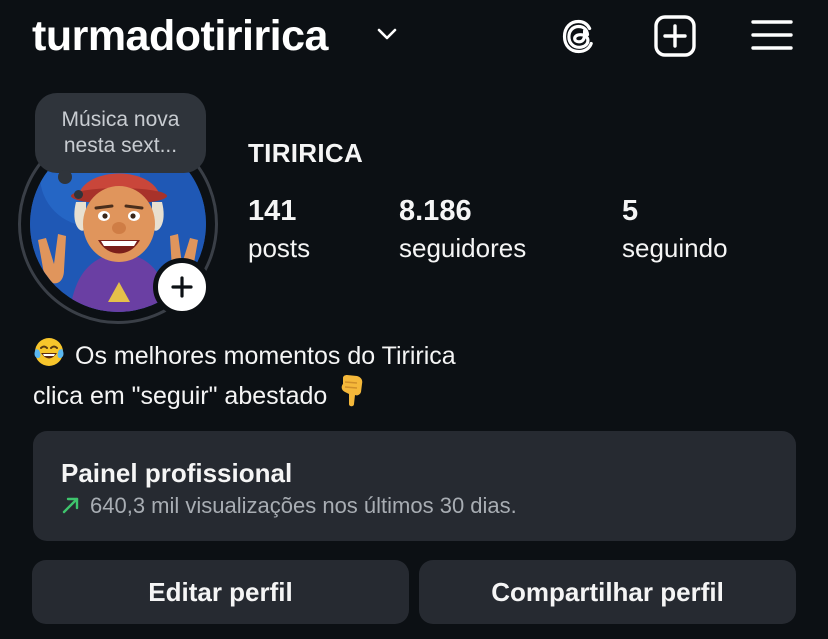 This screenshot has width=828, height=639. I want to click on plus-icon, so click(182, 287).